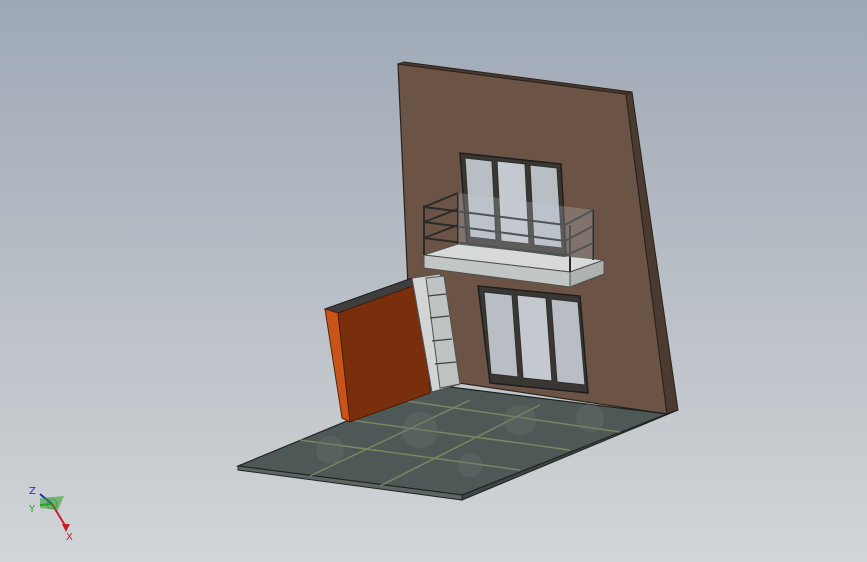 Image resolution: width=867 pixels, height=562 pixels. I want to click on lower-window, so click(533, 339).